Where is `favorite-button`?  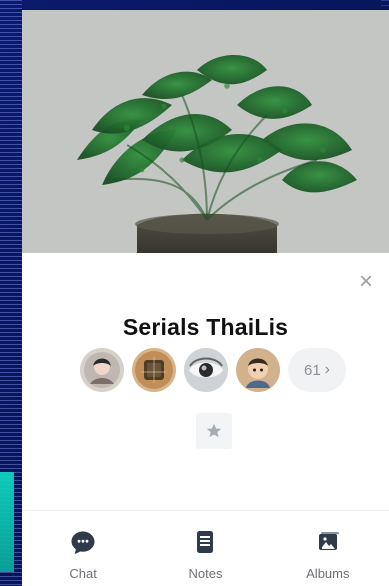 favorite-button is located at coordinates (214, 431).